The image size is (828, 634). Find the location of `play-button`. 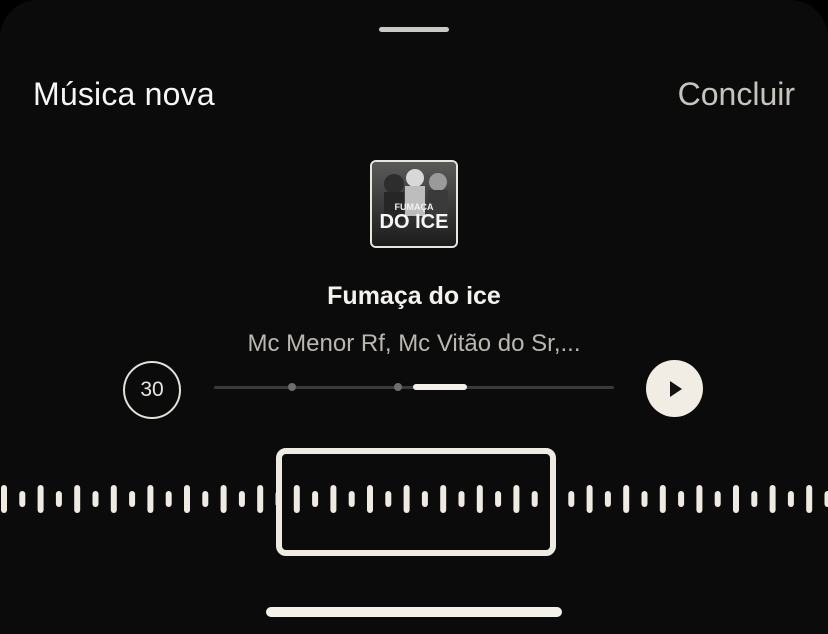

play-button is located at coordinates (674, 388).